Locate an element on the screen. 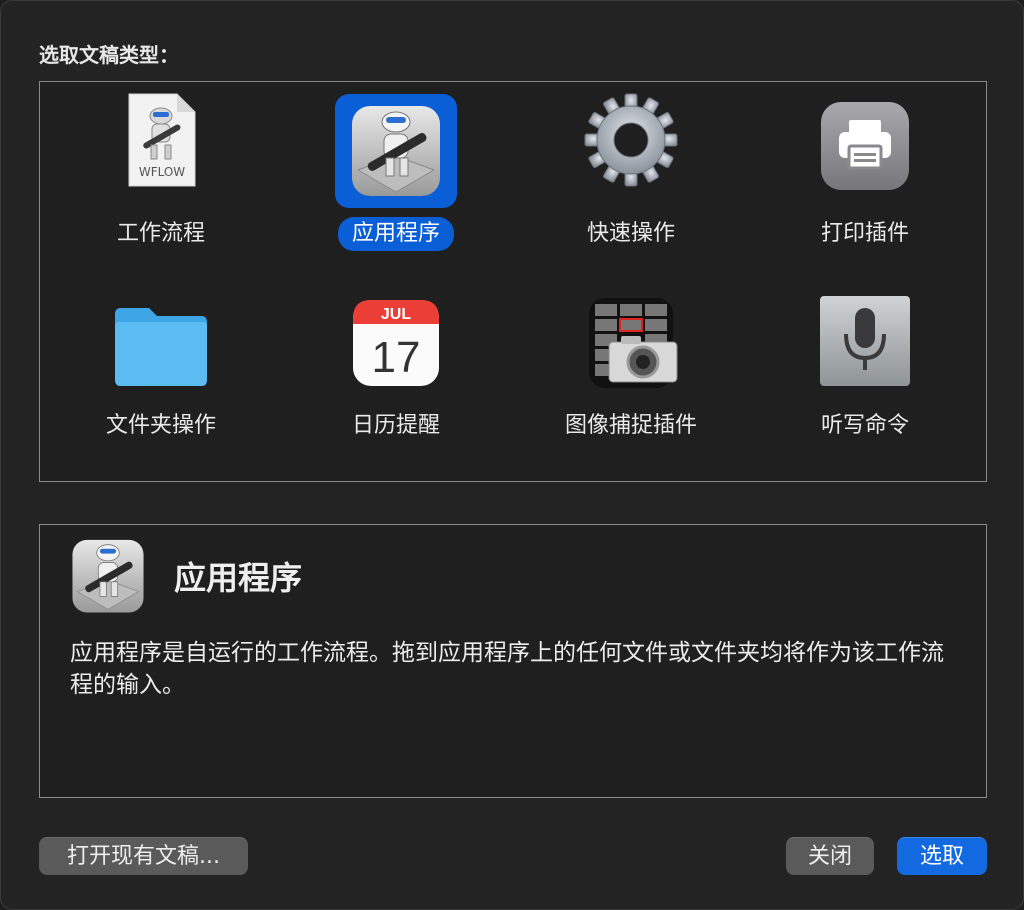 The image size is (1024, 910). calendar-icon: JUL 17 is located at coordinates (396, 343).